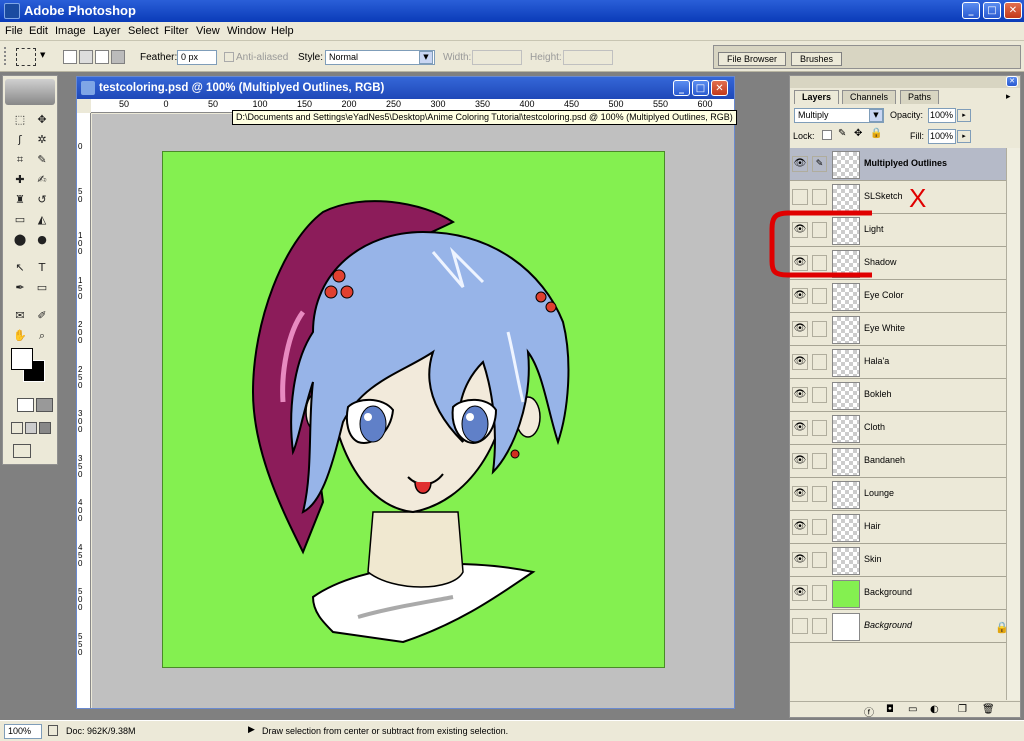 The image size is (1024, 741). I want to click on add-selection-icon, so click(86, 57).